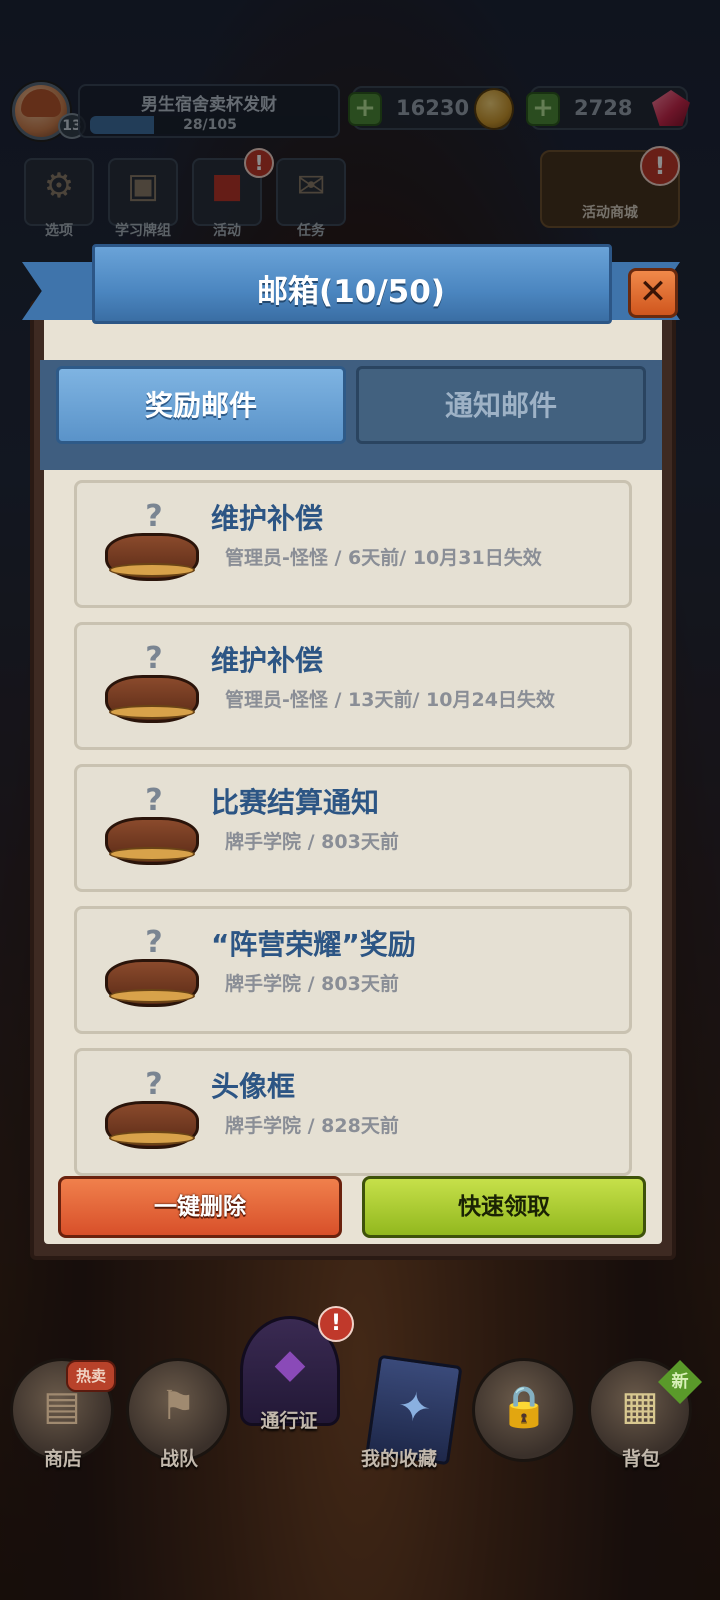 This screenshot has height=1600, width=720. I want to click on nav-shop-label: 商店, so click(62, 1459).